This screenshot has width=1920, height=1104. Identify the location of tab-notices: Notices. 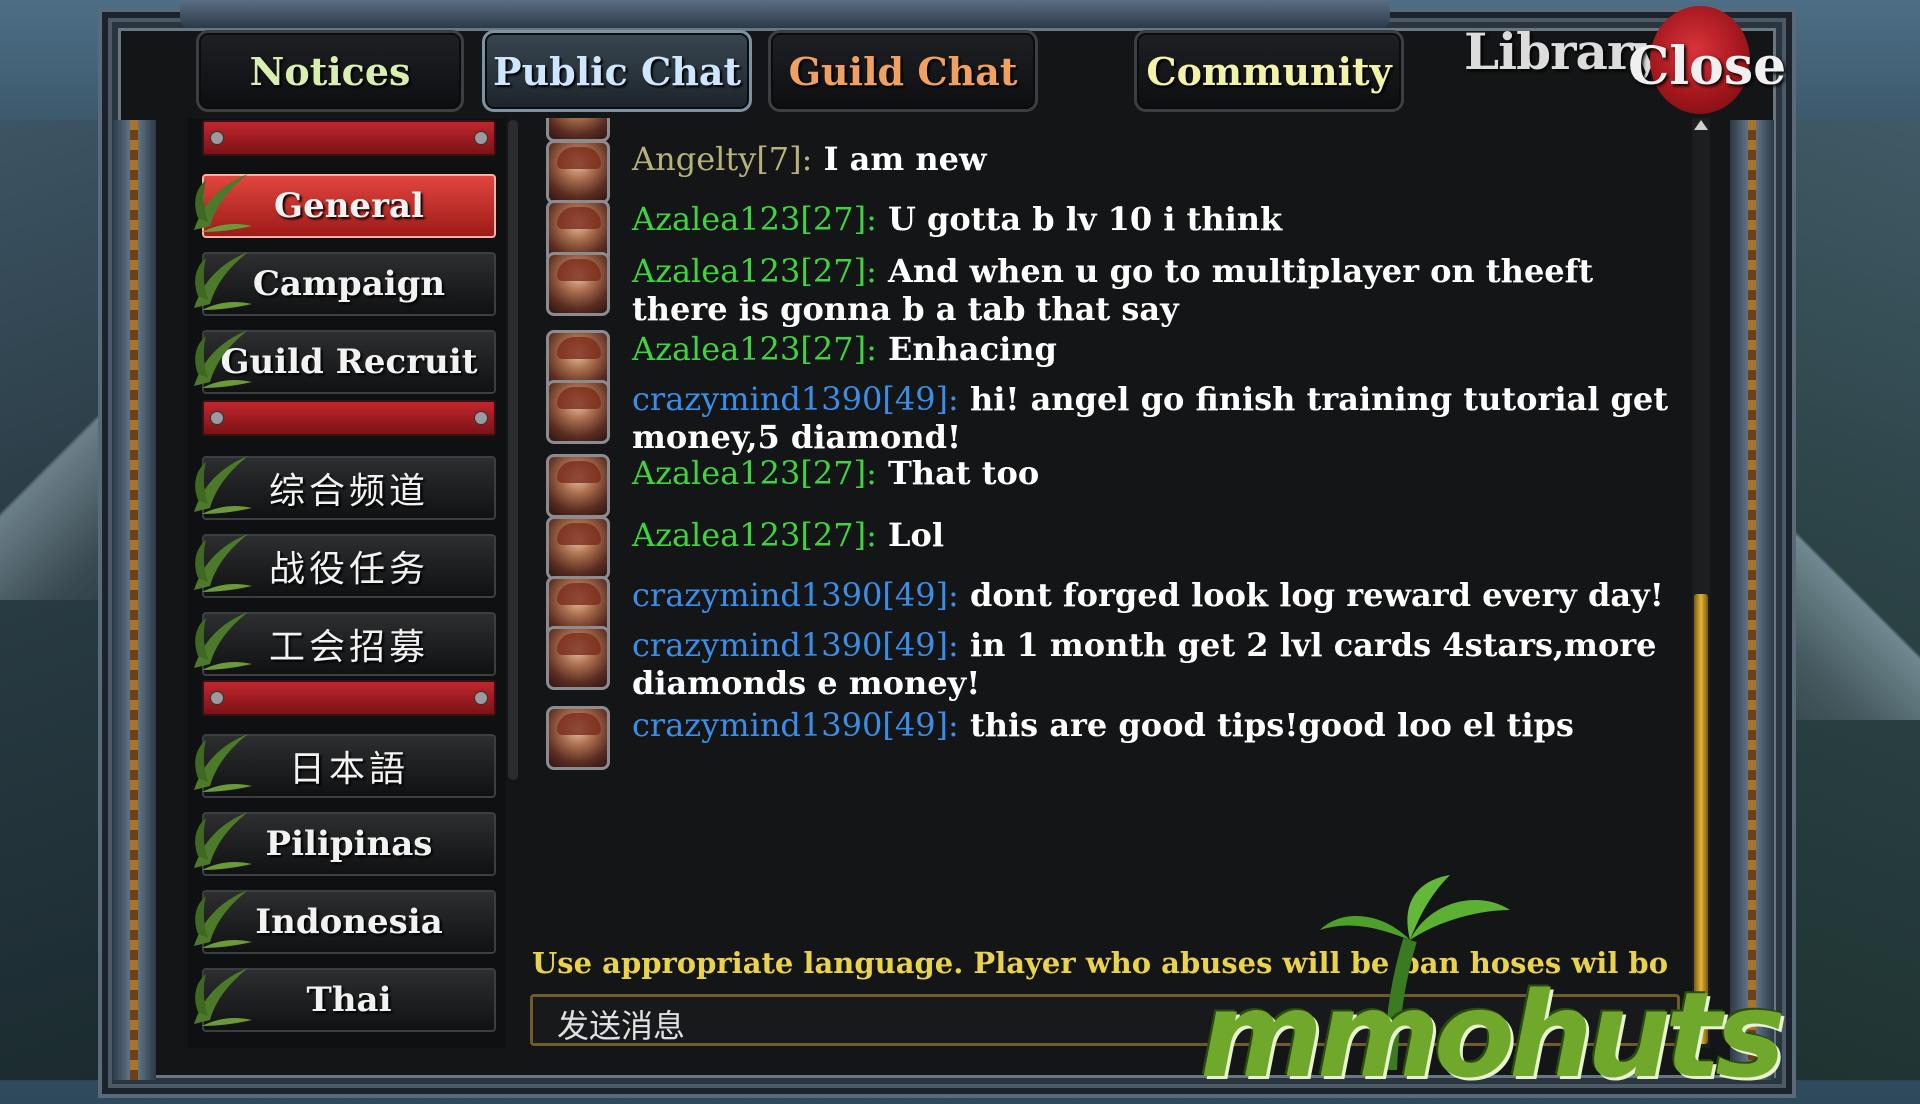
(330, 71).